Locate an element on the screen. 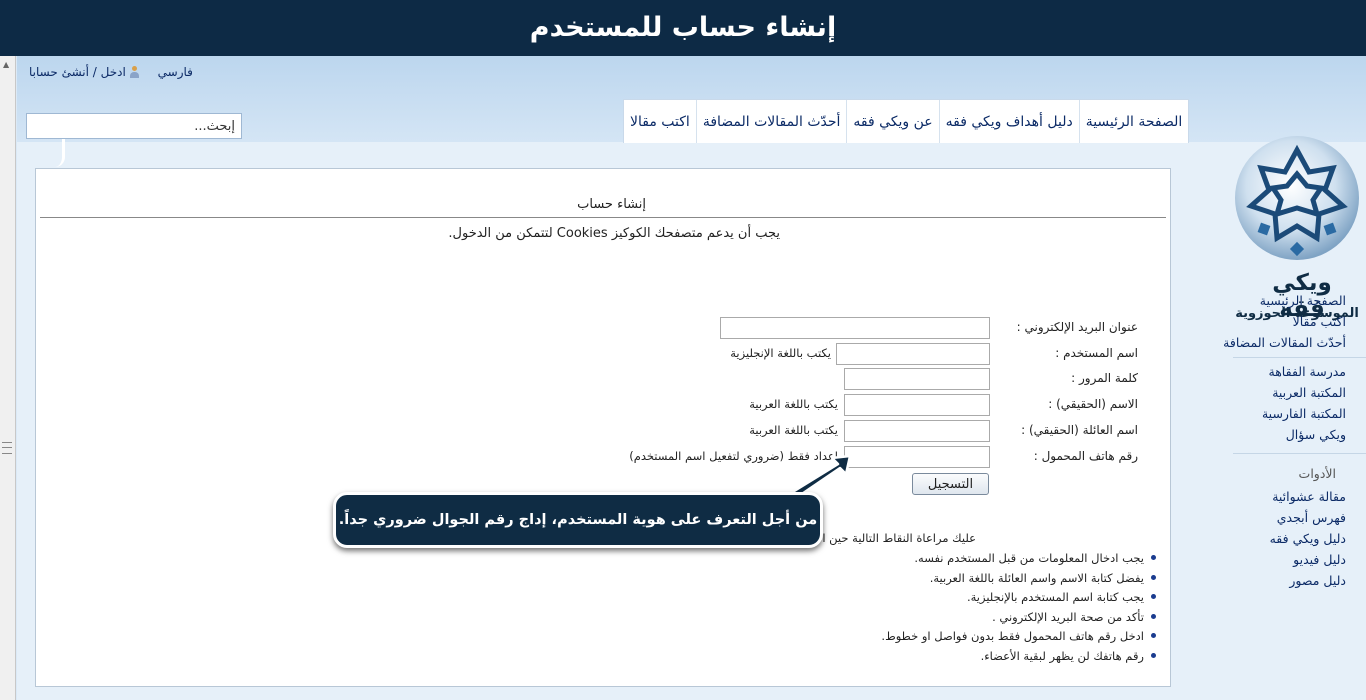  sidebar-item-wiki-question: ويكي سؤال is located at coordinates (1304, 434).